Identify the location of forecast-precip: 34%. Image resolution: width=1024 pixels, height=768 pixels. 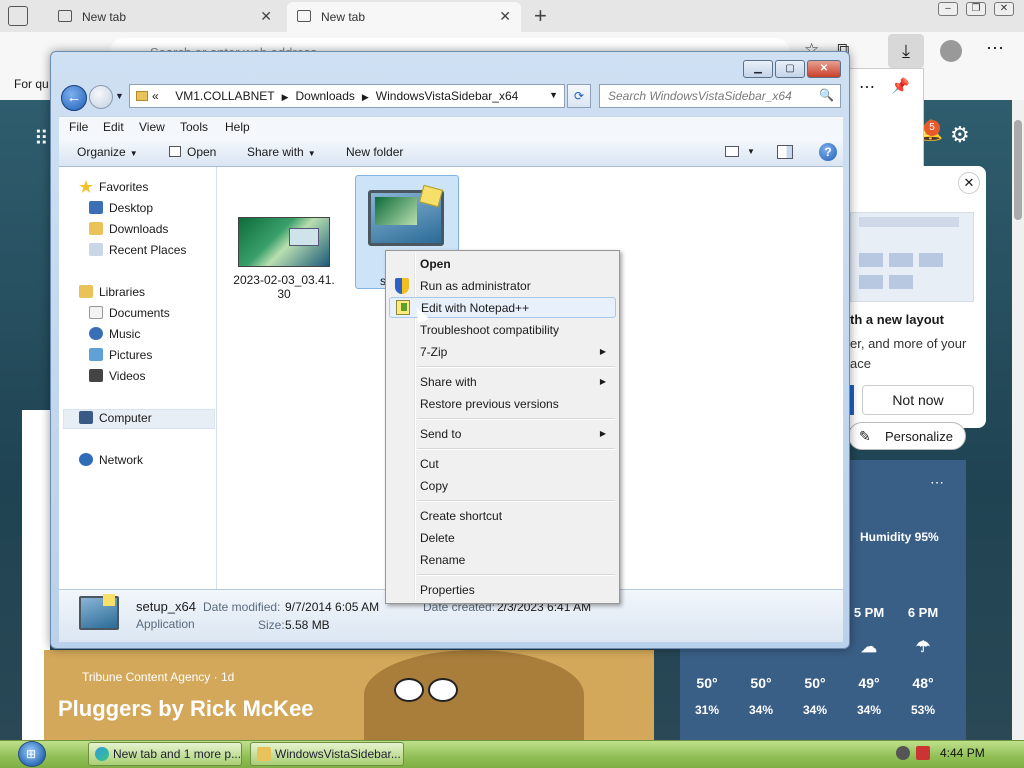
(815, 710).